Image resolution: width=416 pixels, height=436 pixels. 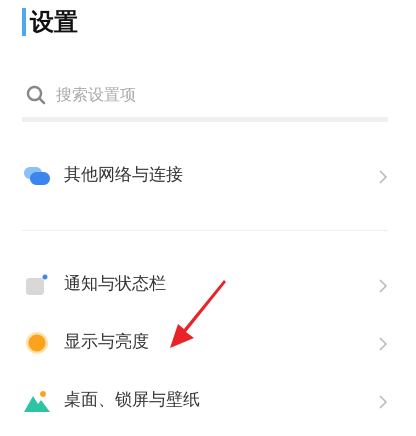 I want to click on cloud-icon, so click(x=37, y=176).